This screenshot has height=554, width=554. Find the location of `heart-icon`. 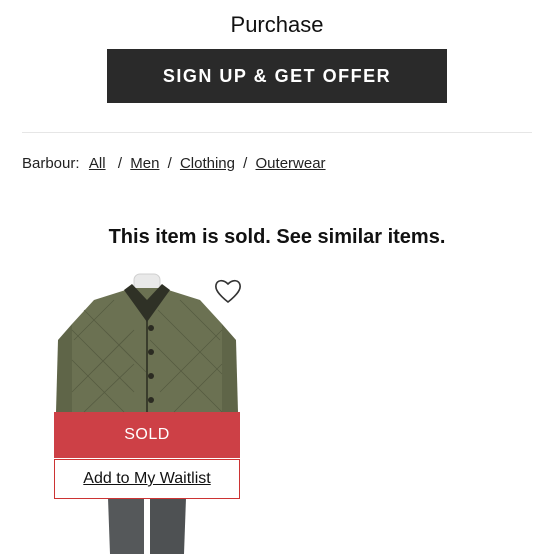

heart-icon is located at coordinates (228, 291).